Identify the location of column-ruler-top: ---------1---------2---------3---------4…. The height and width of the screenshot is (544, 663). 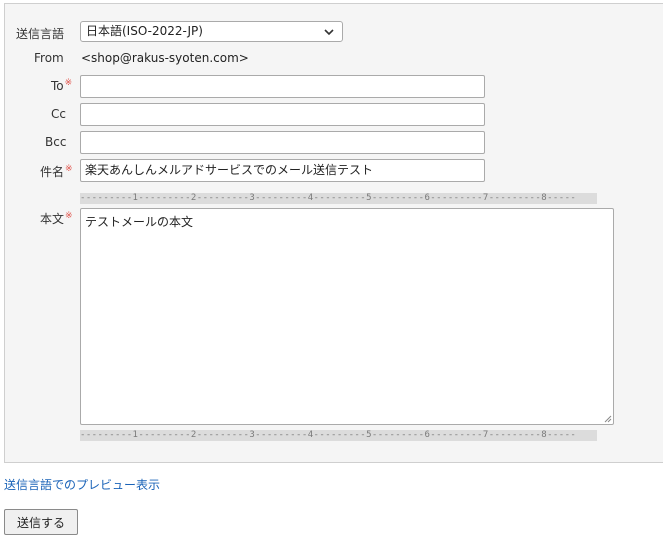
(338, 198).